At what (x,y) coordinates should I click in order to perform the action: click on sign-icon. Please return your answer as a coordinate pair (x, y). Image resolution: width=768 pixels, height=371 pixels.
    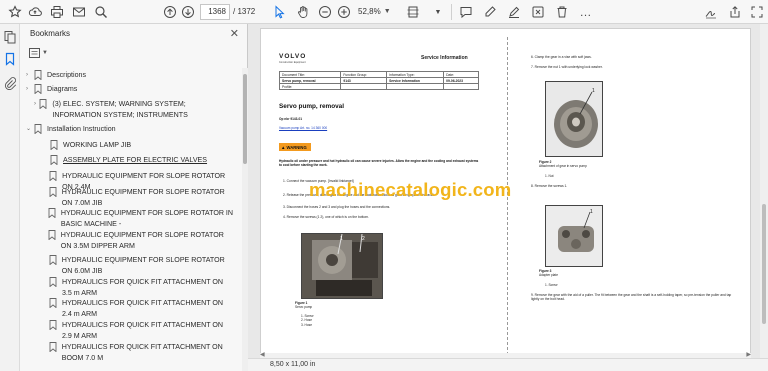
    Looking at the image, I should click on (711, 12).